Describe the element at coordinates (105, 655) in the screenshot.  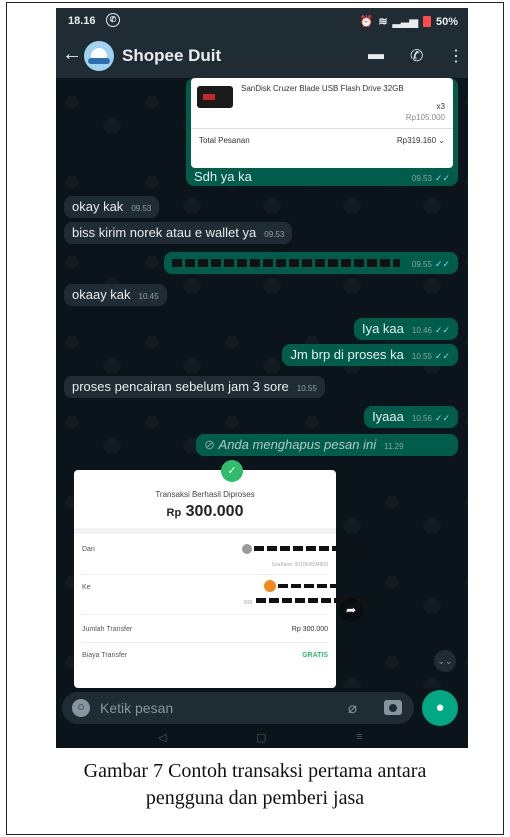
I see `transfer-fee-label: Biaya Transfer` at that location.